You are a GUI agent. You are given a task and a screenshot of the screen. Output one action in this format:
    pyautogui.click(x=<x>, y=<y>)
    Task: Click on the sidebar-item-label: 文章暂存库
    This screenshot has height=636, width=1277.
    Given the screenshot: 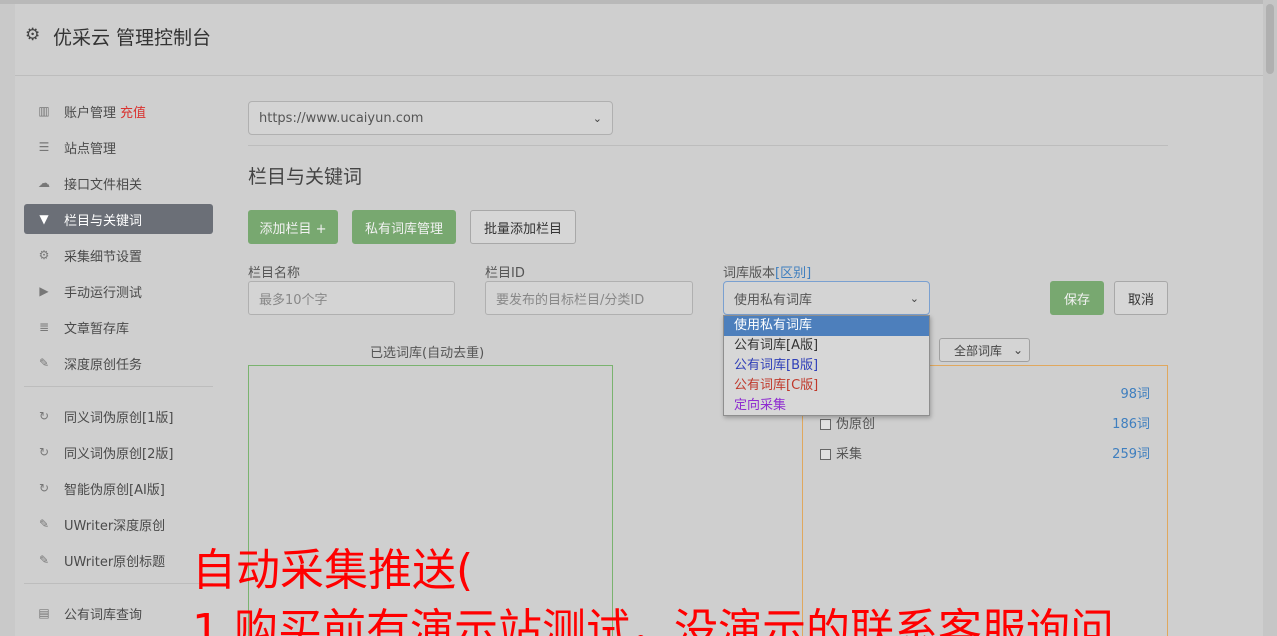 What is the action you would take?
    pyautogui.click(x=97, y=329)
    